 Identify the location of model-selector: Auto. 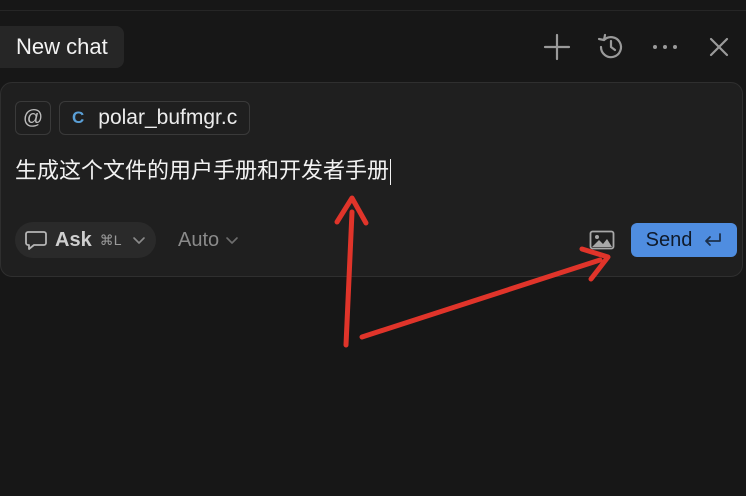
(208, 240).